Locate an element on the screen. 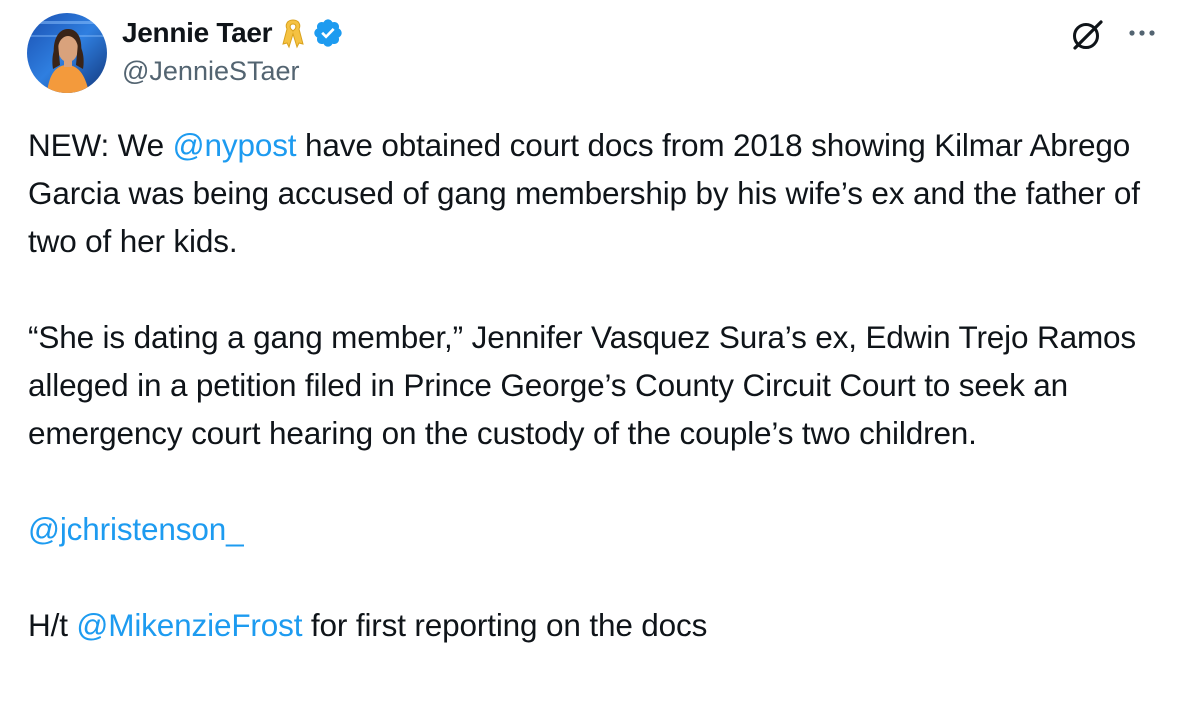  yellow-ribbon-icon is located at coordinates (293, 33).